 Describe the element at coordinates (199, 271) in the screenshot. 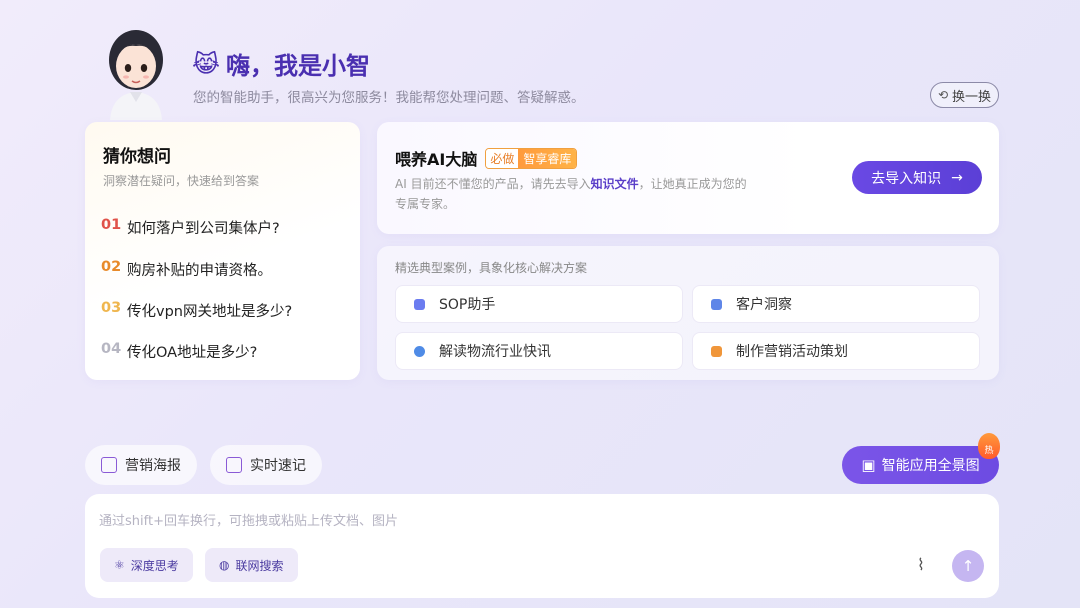

I see `question-text: 购房补贴的申请资格。` at that location.